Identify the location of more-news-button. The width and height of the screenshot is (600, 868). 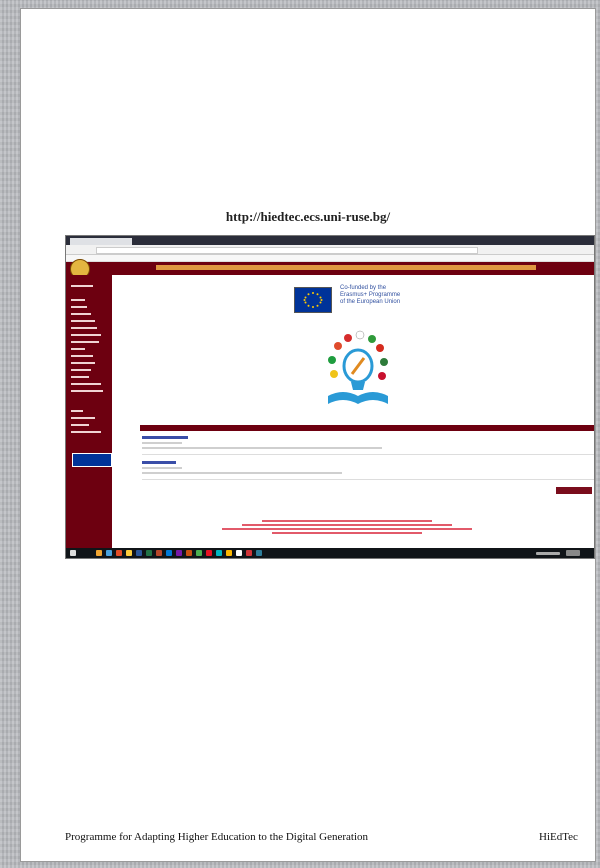
(574, 490).